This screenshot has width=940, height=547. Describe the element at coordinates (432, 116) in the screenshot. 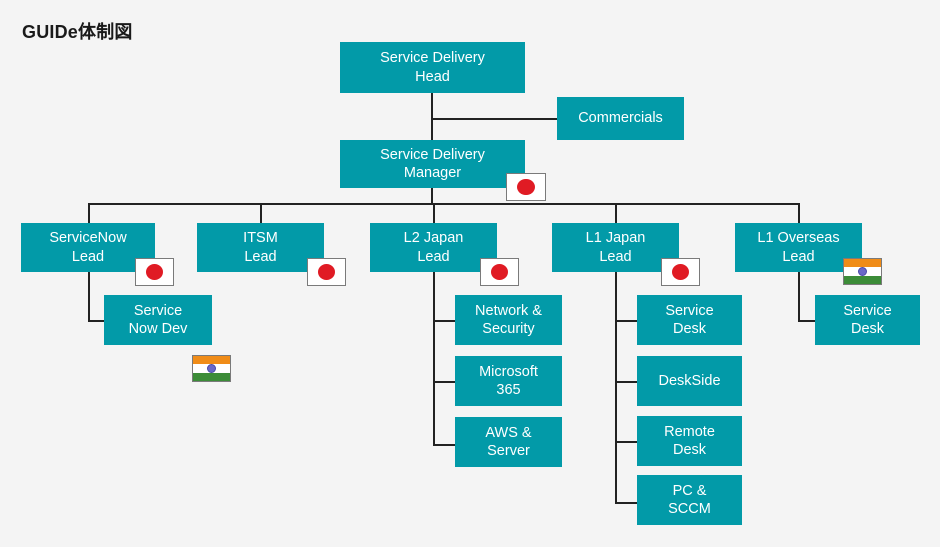

I see `connector-head-to-manager` at that location.